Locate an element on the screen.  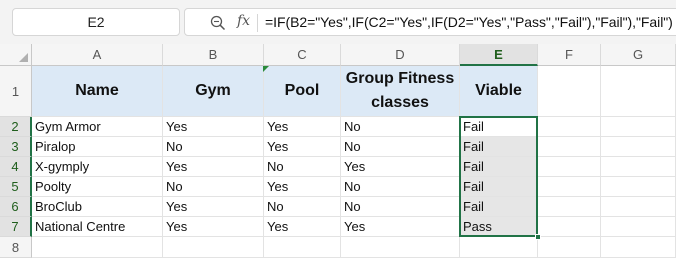
row-header-7: 7 is located at coordinates (16, 227).